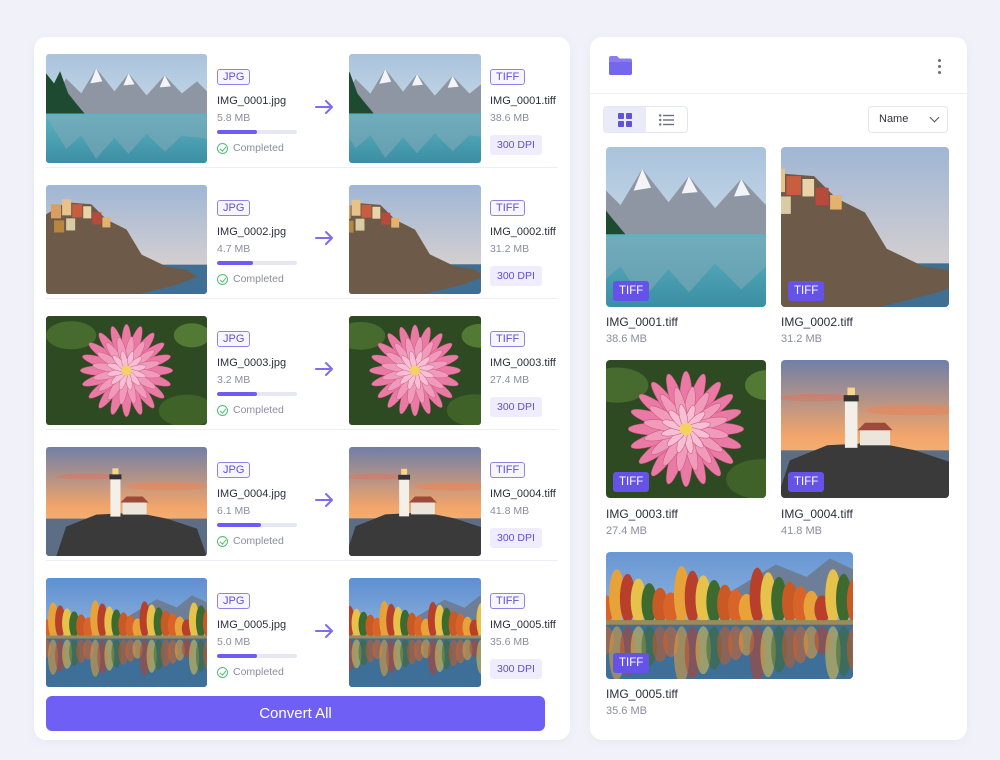  I want to click on target-file-name: IMG_0005.tiff, so click(523, 625).